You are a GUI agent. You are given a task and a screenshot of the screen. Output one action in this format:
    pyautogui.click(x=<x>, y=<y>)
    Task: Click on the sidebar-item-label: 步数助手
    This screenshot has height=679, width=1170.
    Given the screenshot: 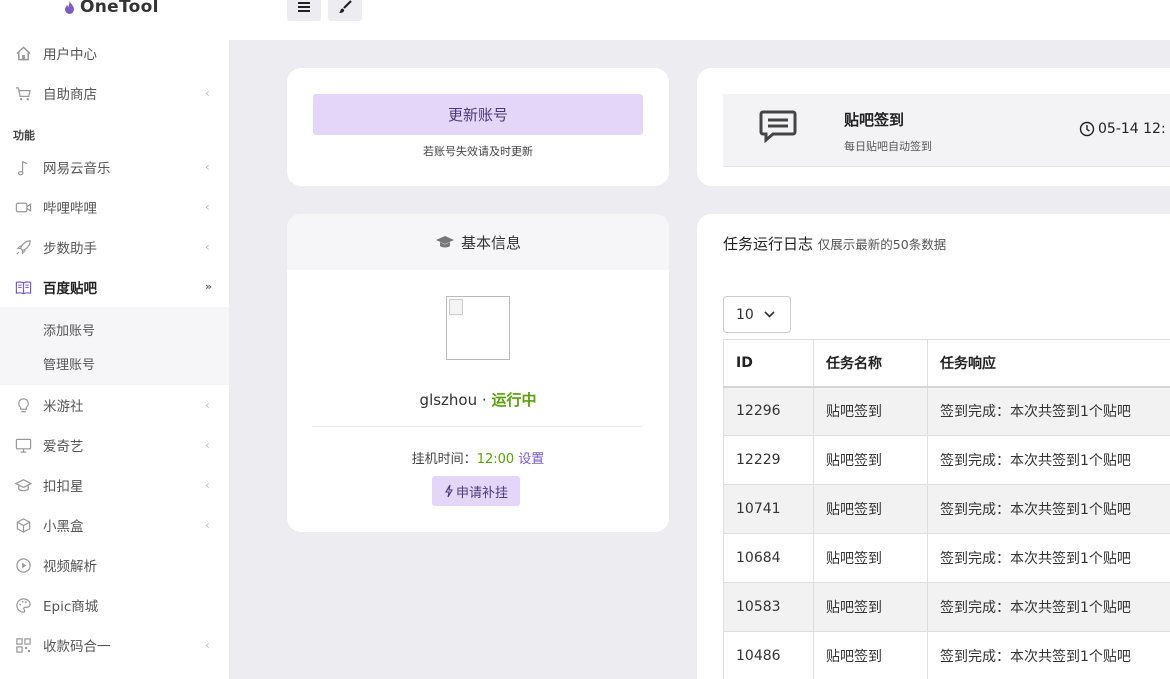 What is the action you would take?
    pyautogui.click(x=70, y=249)
    